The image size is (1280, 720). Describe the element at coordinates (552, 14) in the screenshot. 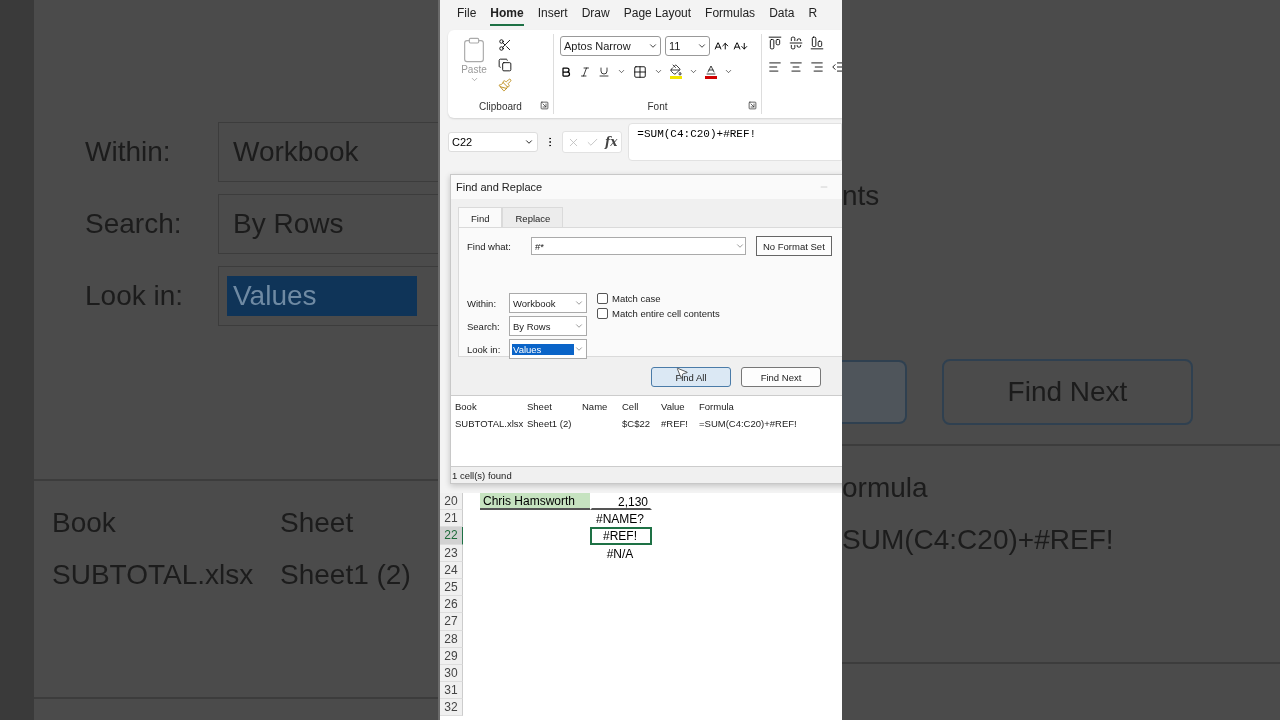

I see `ribbon-tab: Insert` at that location.